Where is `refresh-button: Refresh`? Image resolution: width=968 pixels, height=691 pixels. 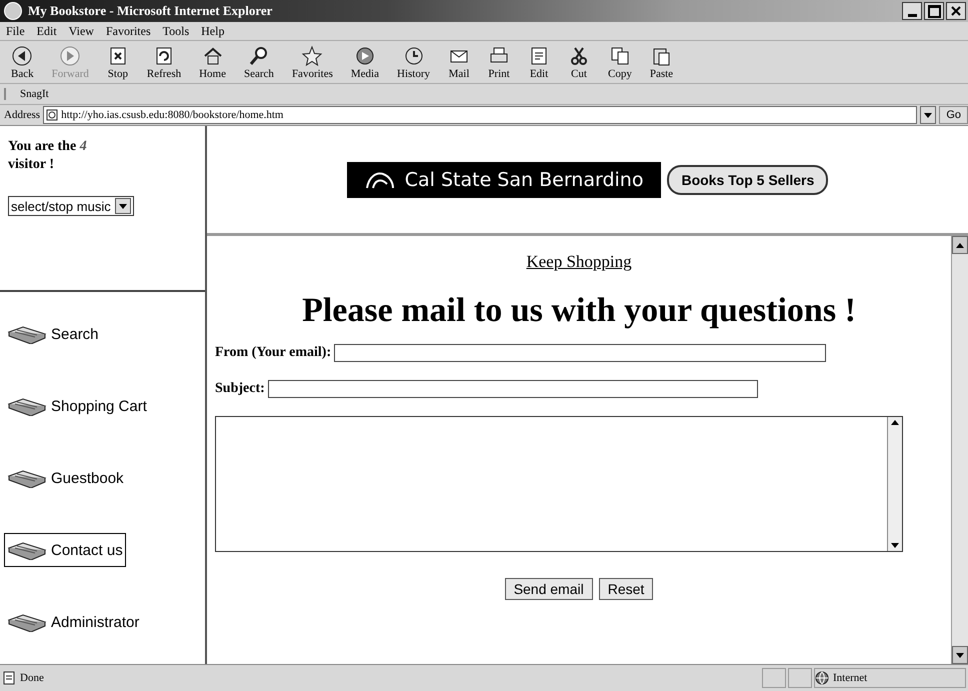 refresh-button: Refresh is located at coordinates (164, 62).